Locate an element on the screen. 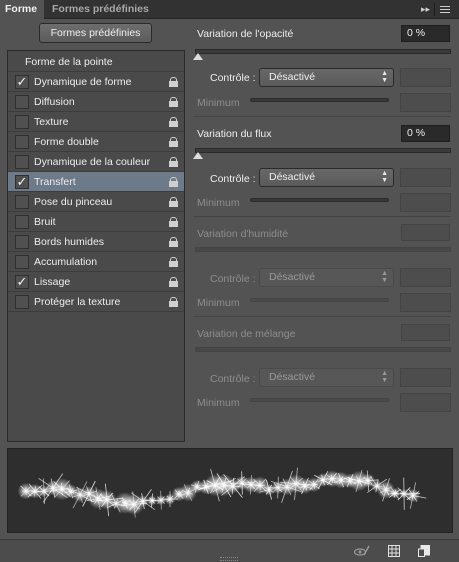 The width and height of the screenshot is (459, 562). toolbar-divider is located at coordinates (434, 9).